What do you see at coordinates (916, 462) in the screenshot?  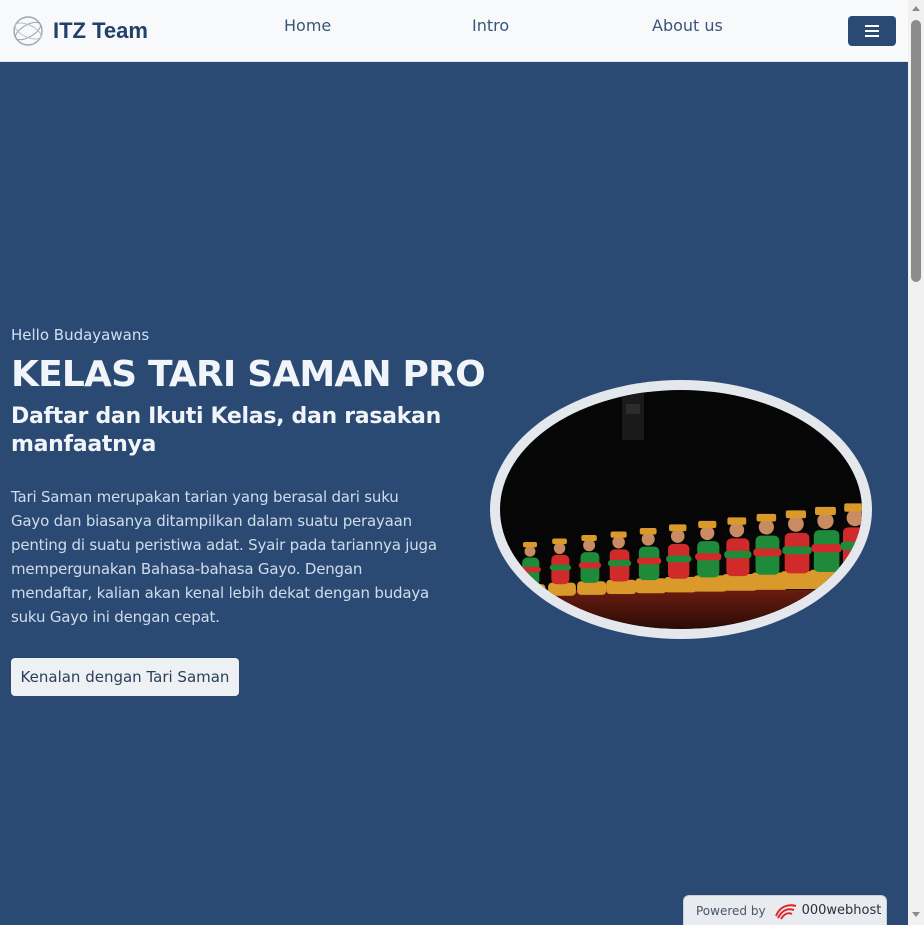 I see `scrollbar` at bounding box center [916, 462].